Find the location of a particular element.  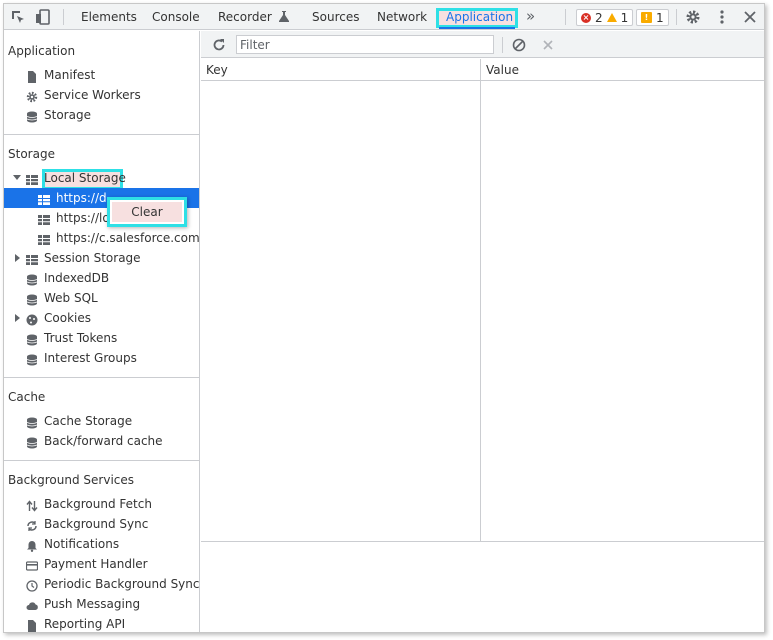

clock-icon is located at coordinates (32, 585).